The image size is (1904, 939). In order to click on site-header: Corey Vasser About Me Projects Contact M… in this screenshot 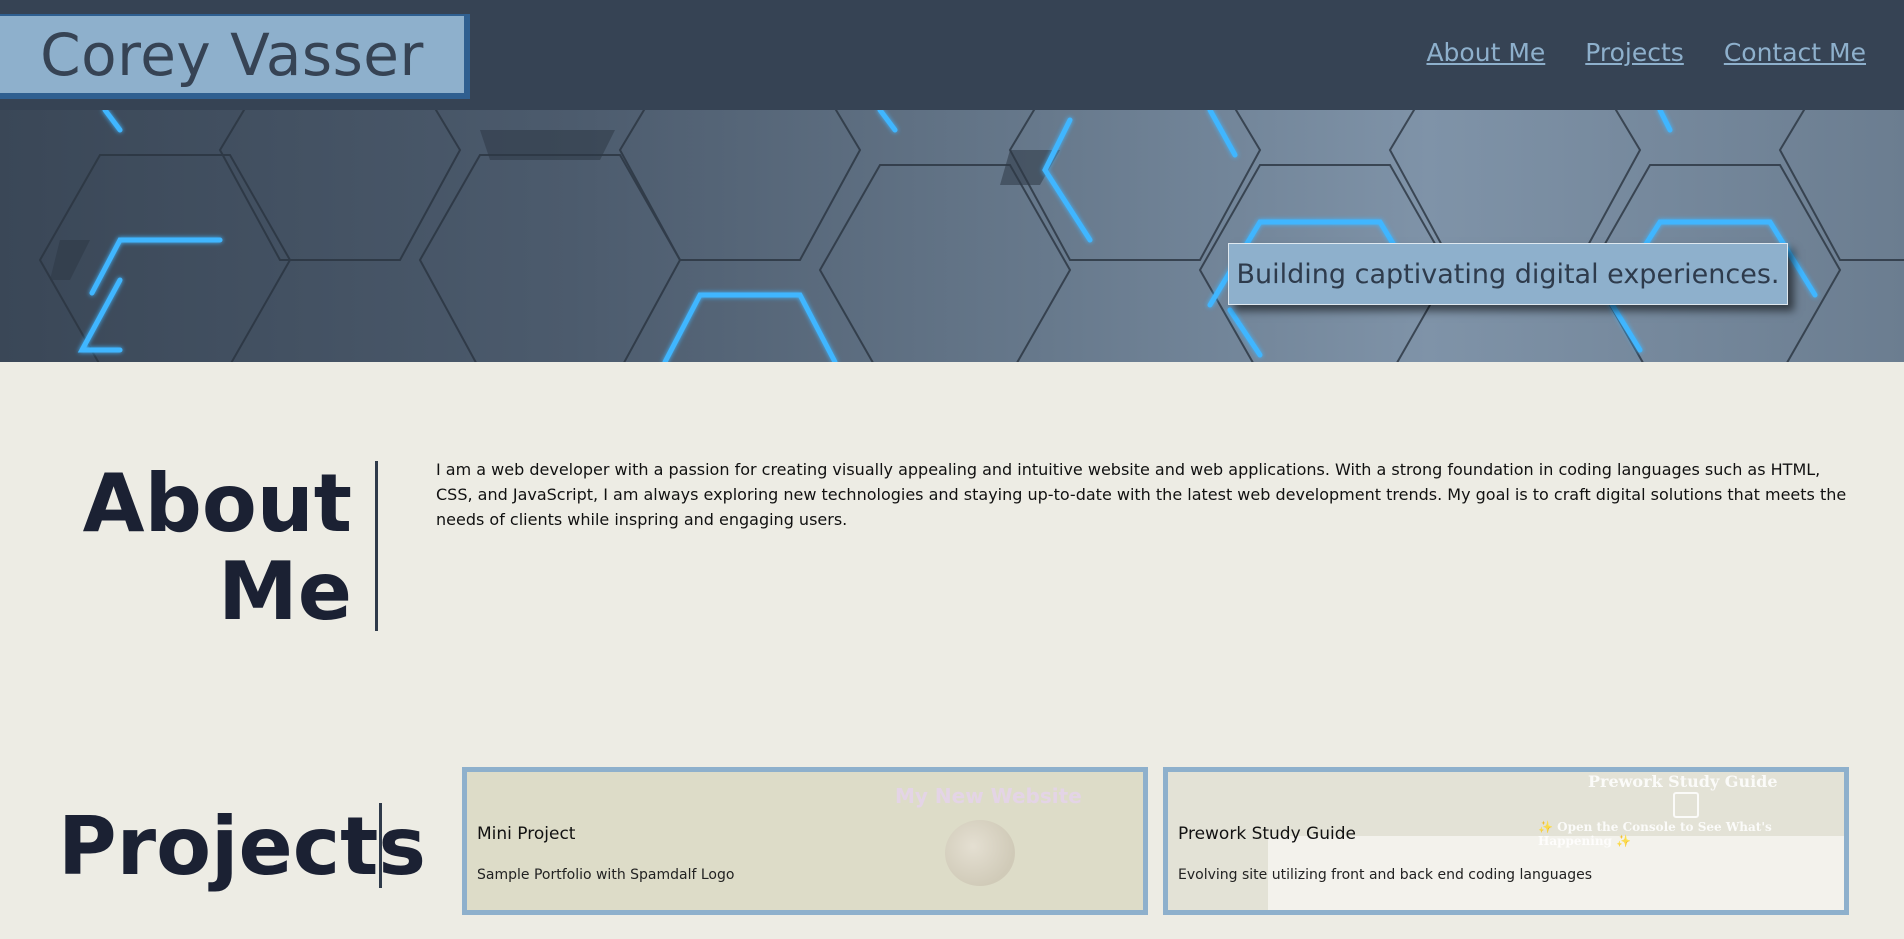, I will do `click(952, 55)`.